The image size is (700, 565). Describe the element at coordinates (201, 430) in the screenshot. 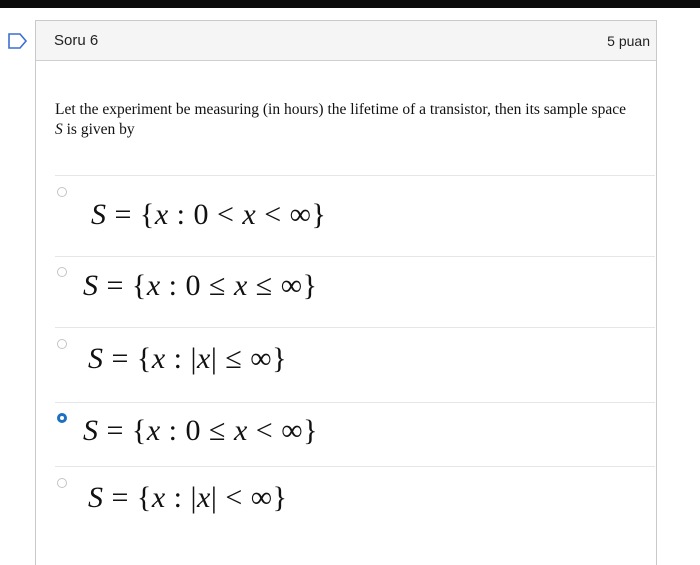

I see `option-formula: S = {x : 0 ≤ x < ∞}` at that location.